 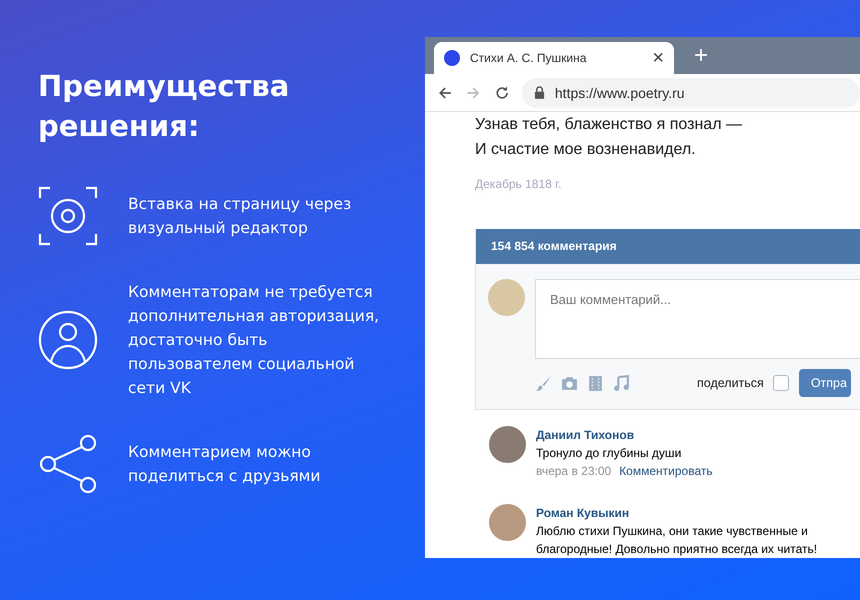 What do you see at coordinates (666, 471) in the screenshot?
I see `reply-link: Комментировать` at bounding box center [666, 471].